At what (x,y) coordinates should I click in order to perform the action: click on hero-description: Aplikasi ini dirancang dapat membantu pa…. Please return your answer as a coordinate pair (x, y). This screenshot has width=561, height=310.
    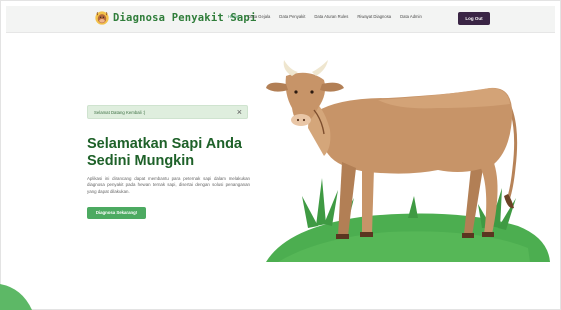
    Looking at the image, I should click on (168, 185).